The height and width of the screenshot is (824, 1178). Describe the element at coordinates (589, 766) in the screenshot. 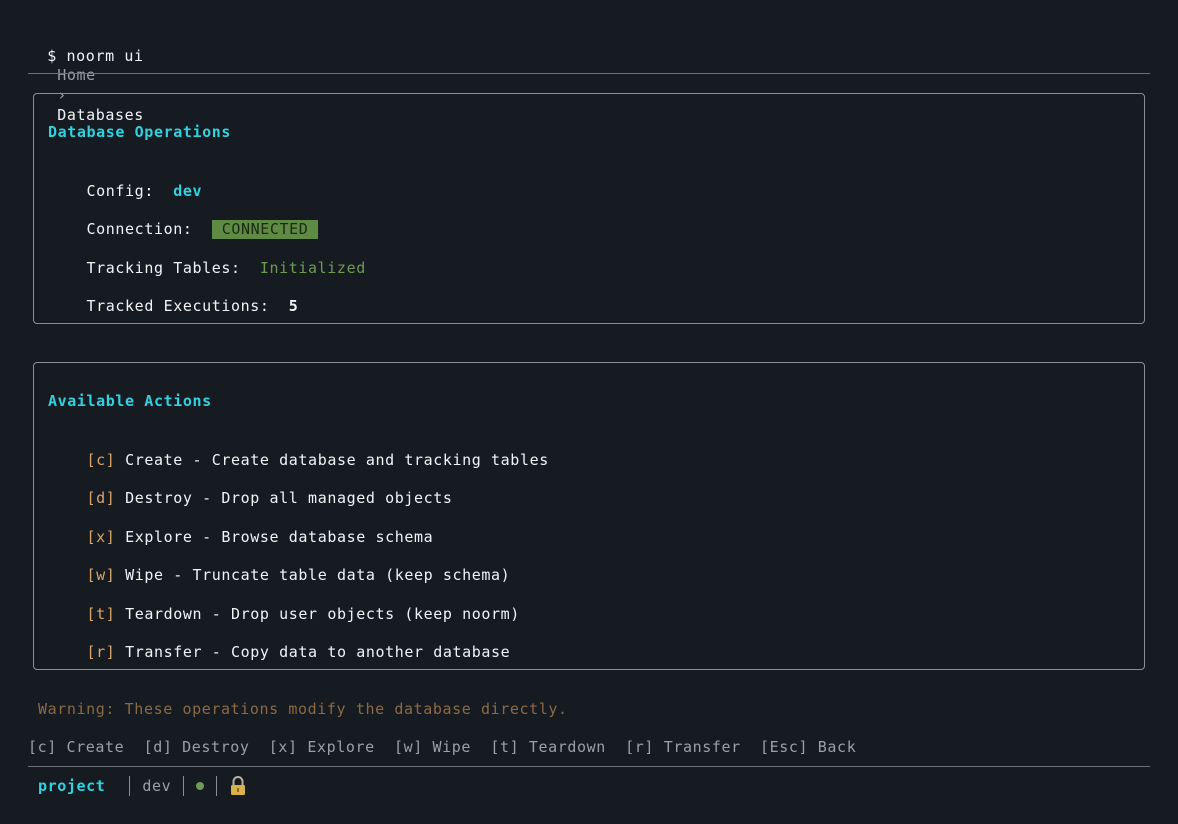

I see `footer-divider` at that location.